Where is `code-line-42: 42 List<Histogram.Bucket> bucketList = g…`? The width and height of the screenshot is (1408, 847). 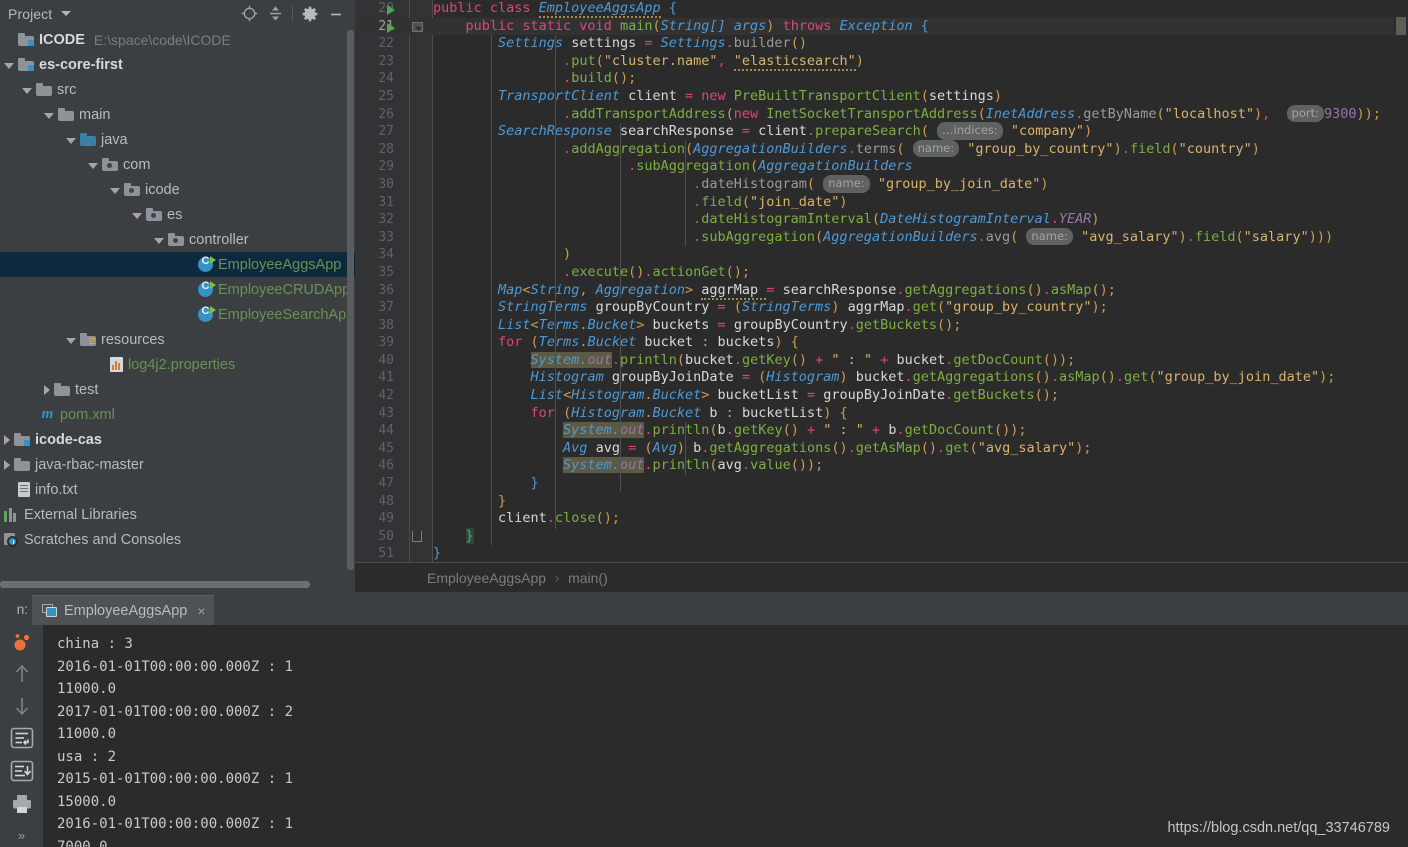
code-line-42: 42 List<Histogram.Bucket> bucketList = g… is located at coordinates (881, 396).